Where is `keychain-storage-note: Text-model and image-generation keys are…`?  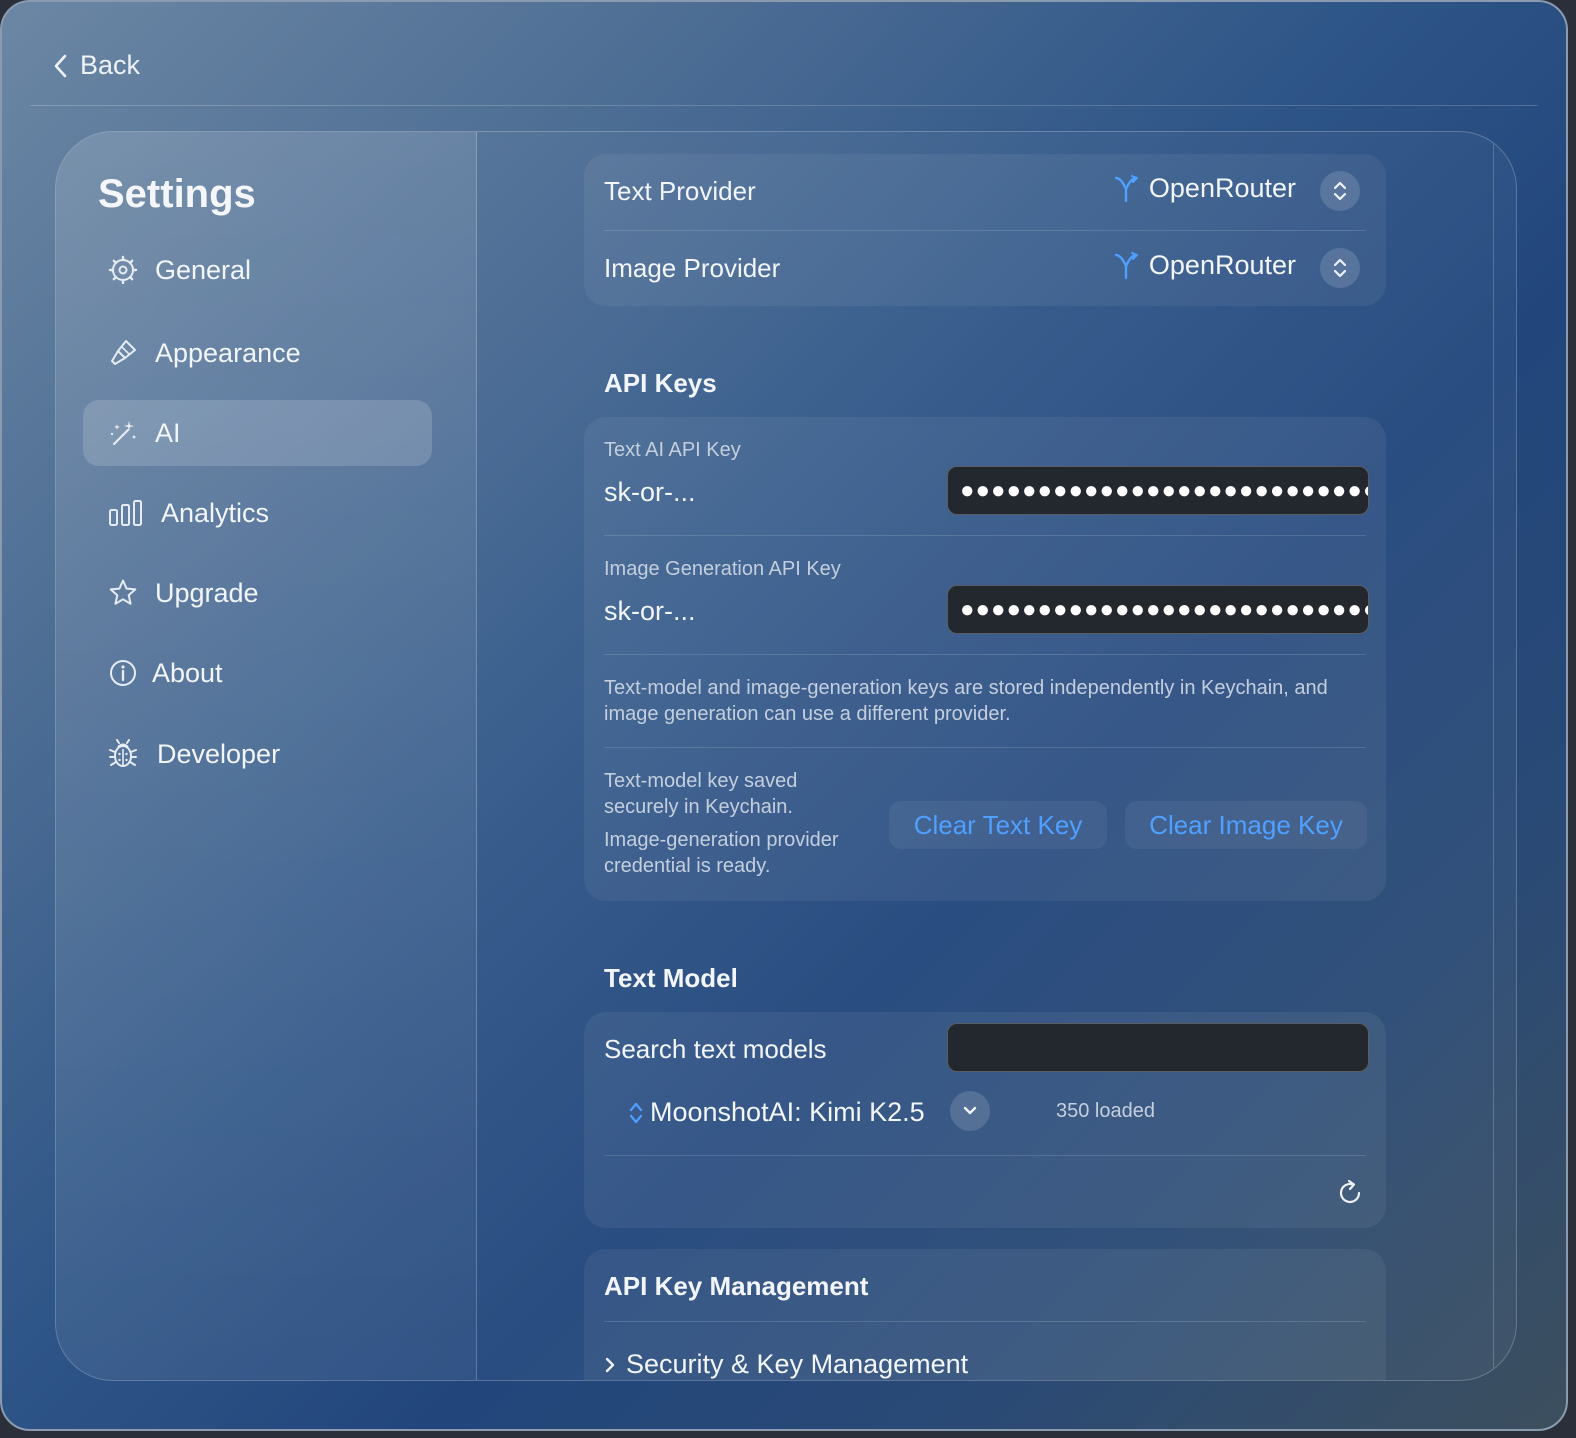 keychain-storage-note: Text-model and image-generation keys are… is located at coordinates (966, 701).